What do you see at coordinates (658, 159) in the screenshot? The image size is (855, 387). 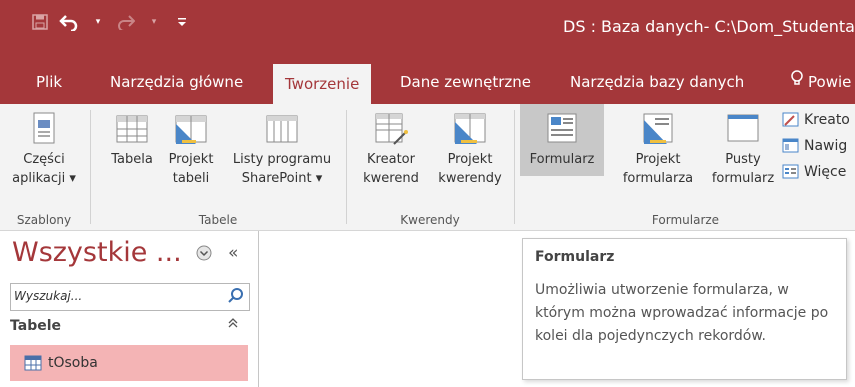 I see `form-design-label-1: Projekt` at bounding box center [658, 159].